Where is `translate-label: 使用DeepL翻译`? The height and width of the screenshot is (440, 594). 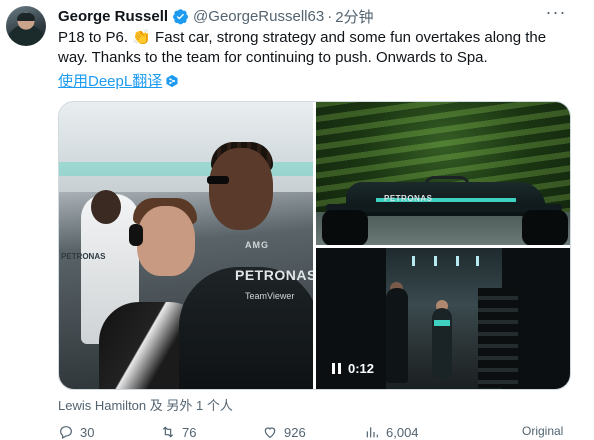 translate-label: 使用DeepL翻译 is located at coordinates (110, 81).